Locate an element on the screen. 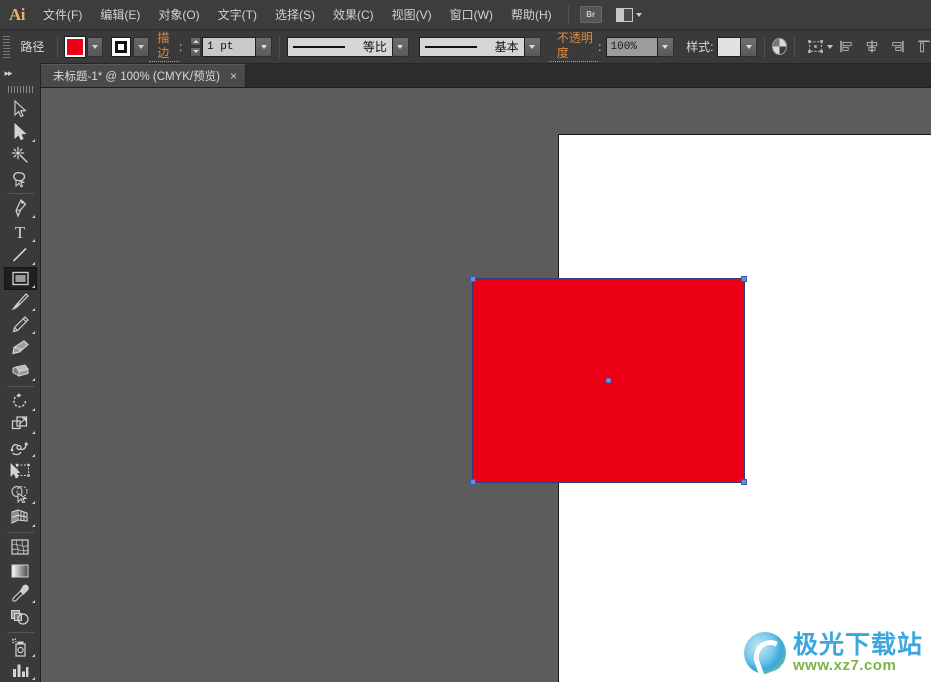 This screenshot has height=682, width=931. type-tool-icon: T is located at coordinates (20, 232).